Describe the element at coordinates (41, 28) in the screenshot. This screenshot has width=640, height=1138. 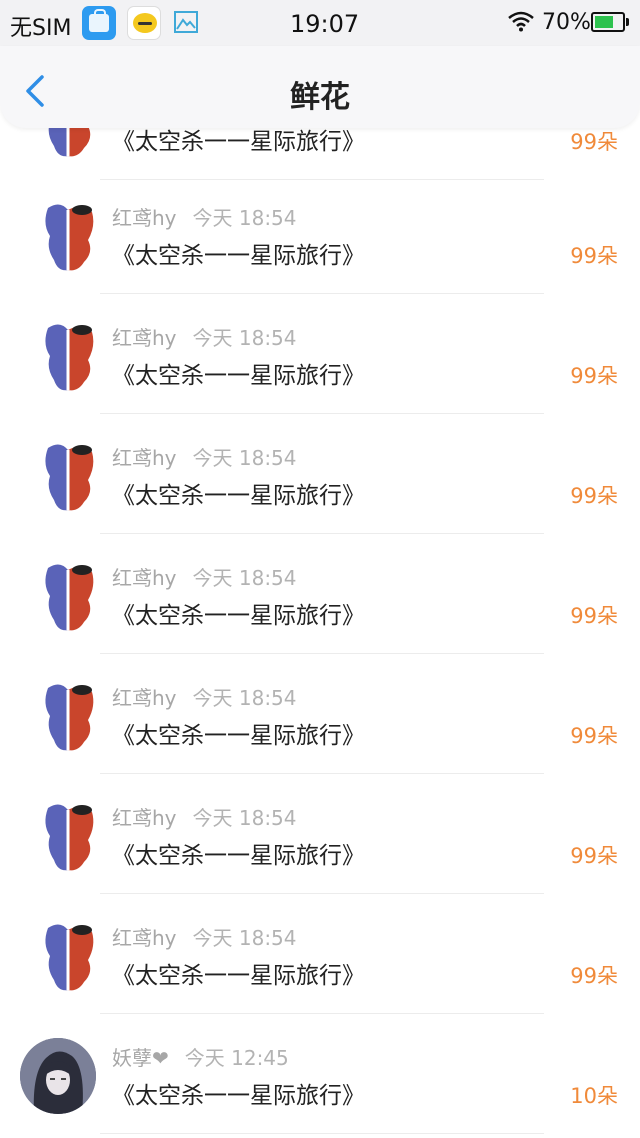
I see `carrier-label: 无SIM` at that location.